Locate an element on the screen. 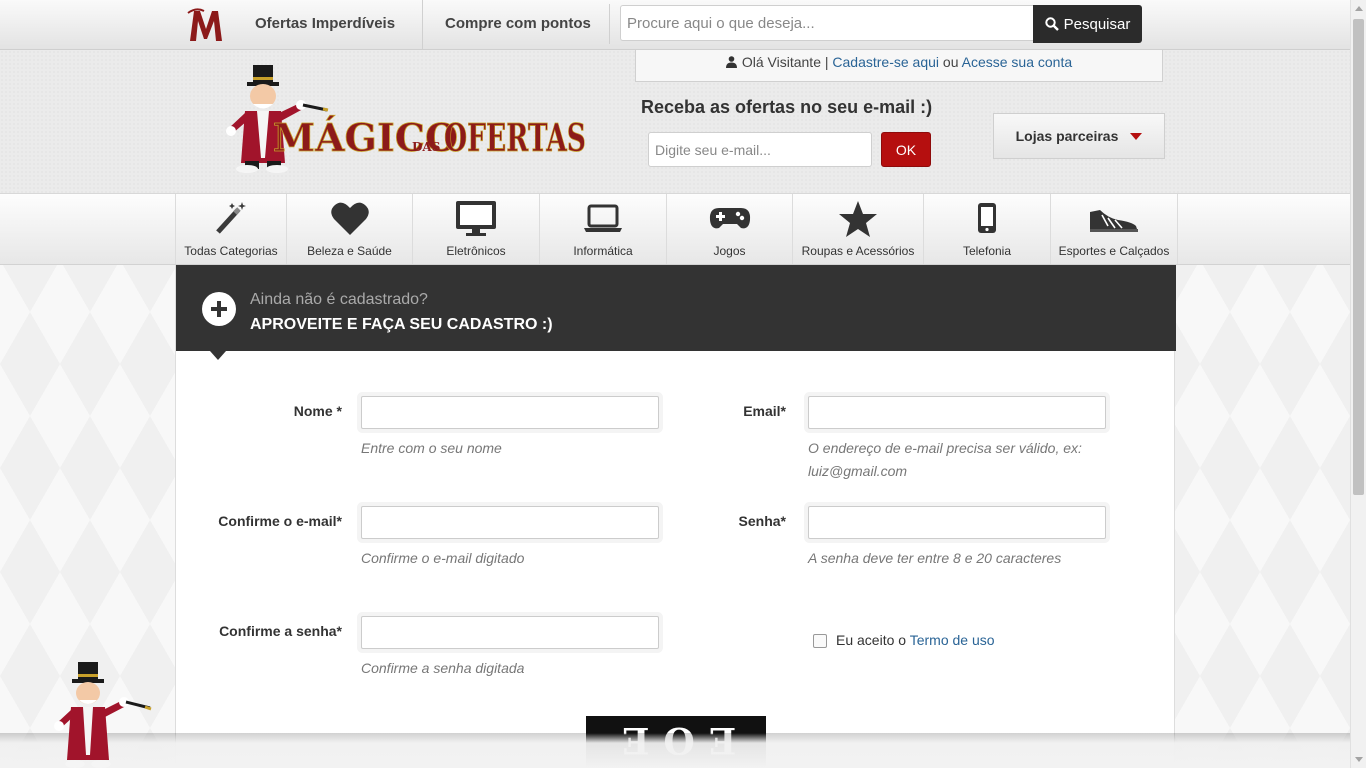 The image size is (1366, 768). nav-link-ofertas-imperdiveis: Ofertas Imperdíveis is located at coordinates (325, 24).